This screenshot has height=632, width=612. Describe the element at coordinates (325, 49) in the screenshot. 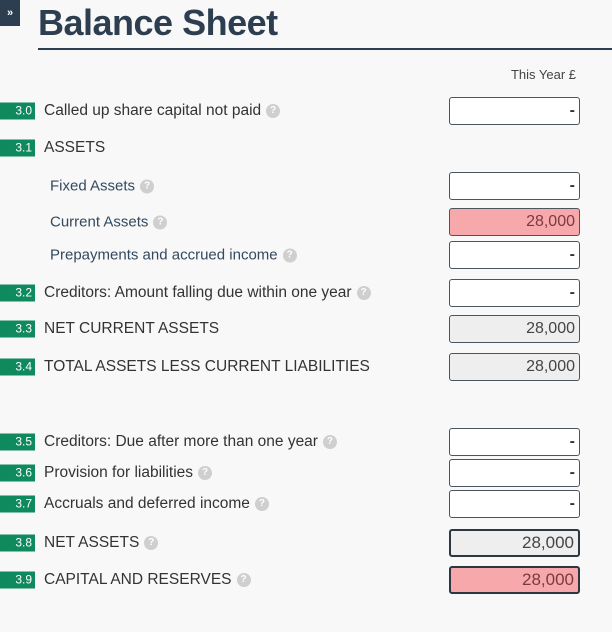

I see `title-divider` at that location.